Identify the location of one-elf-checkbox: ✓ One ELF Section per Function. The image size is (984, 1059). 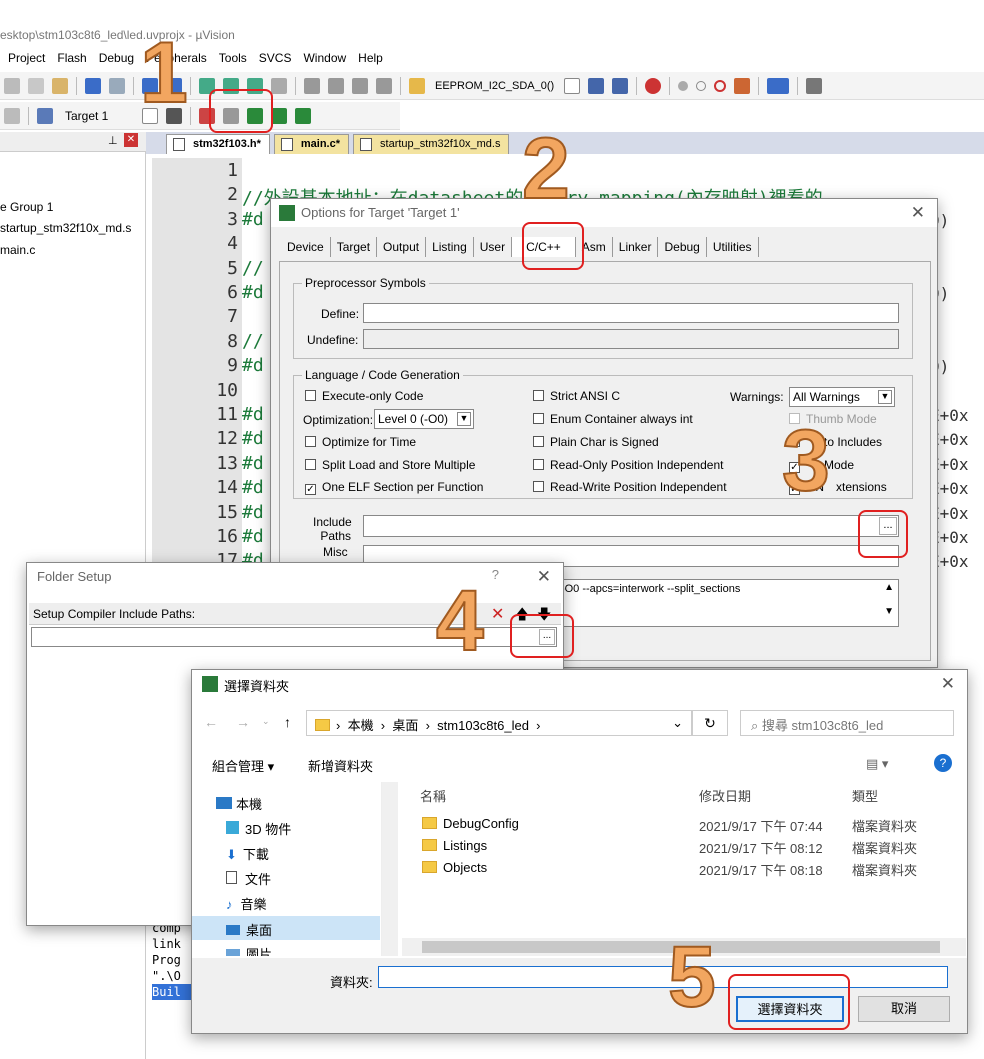
(394, 487).